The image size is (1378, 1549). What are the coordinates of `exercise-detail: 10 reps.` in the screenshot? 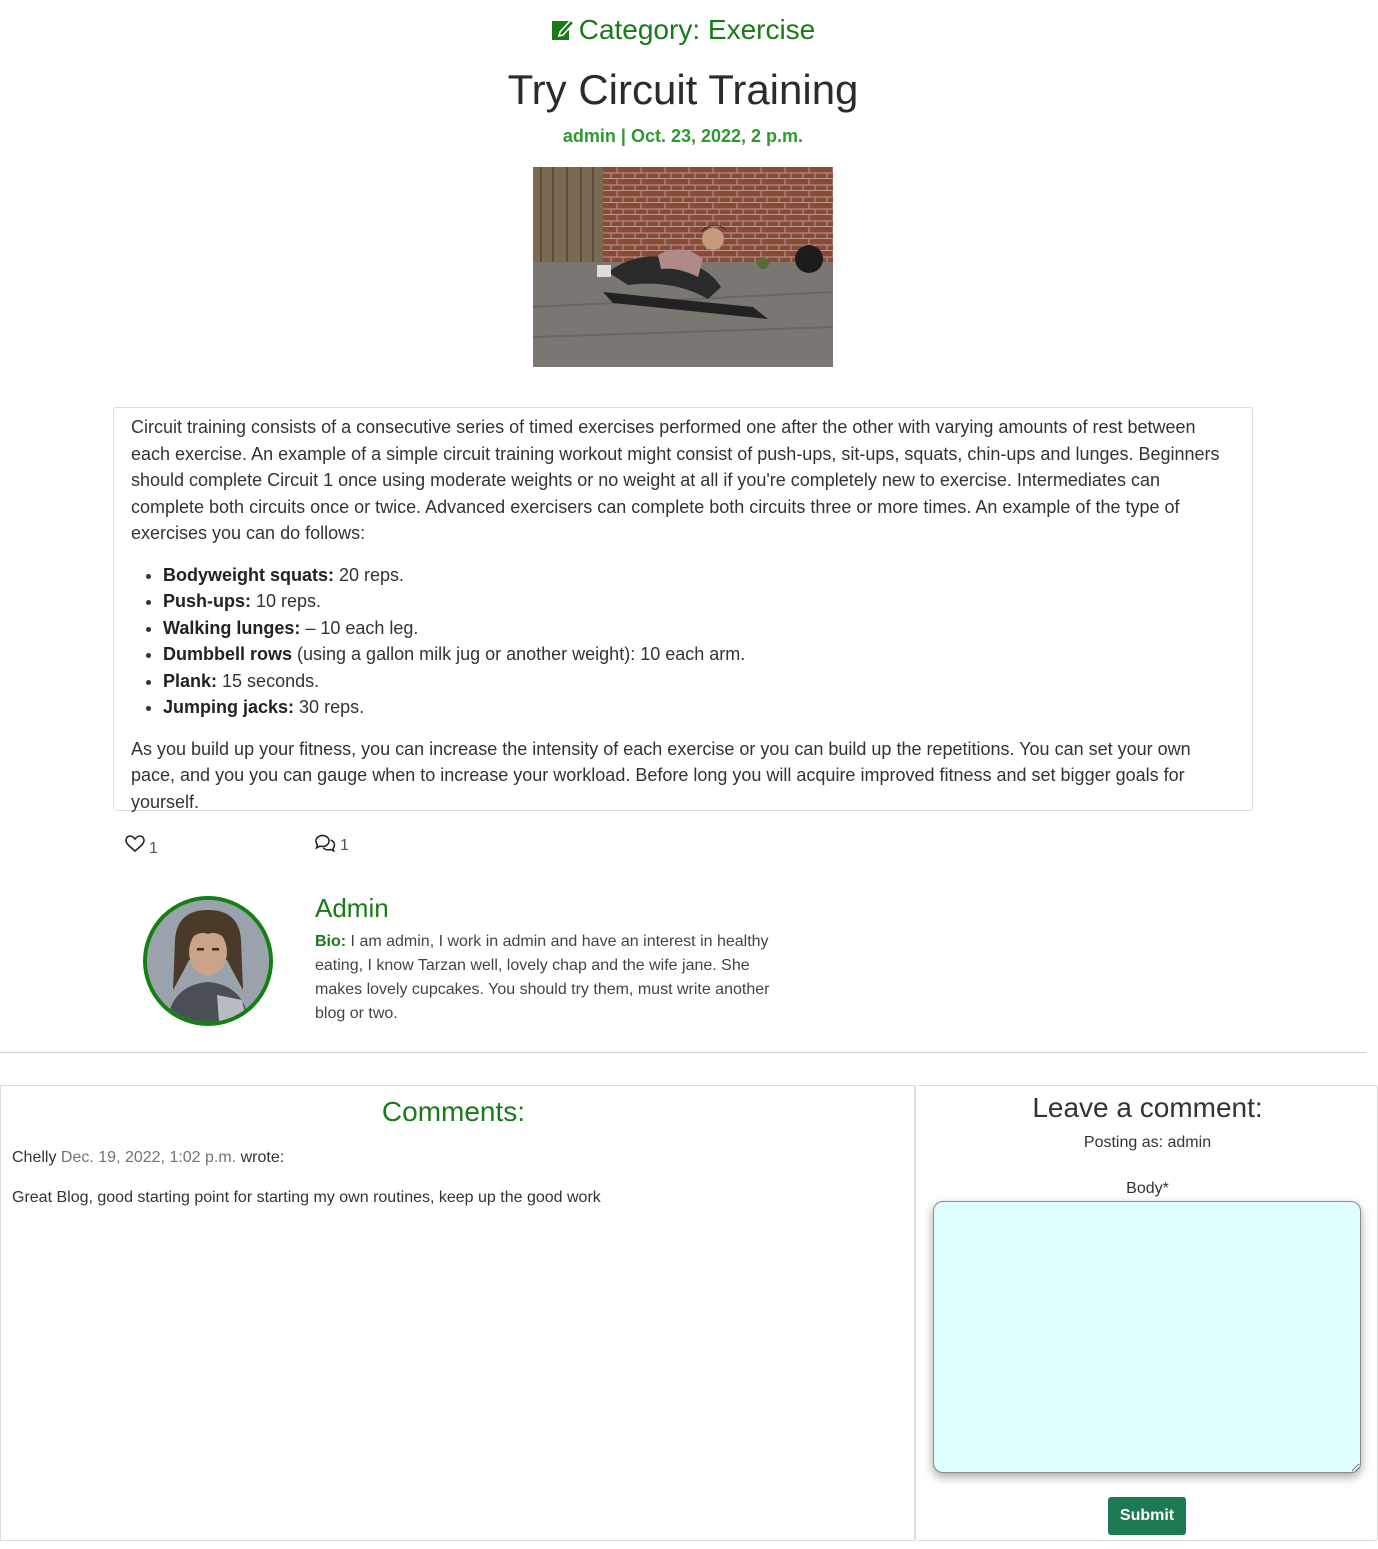 It's located at (286, 601).